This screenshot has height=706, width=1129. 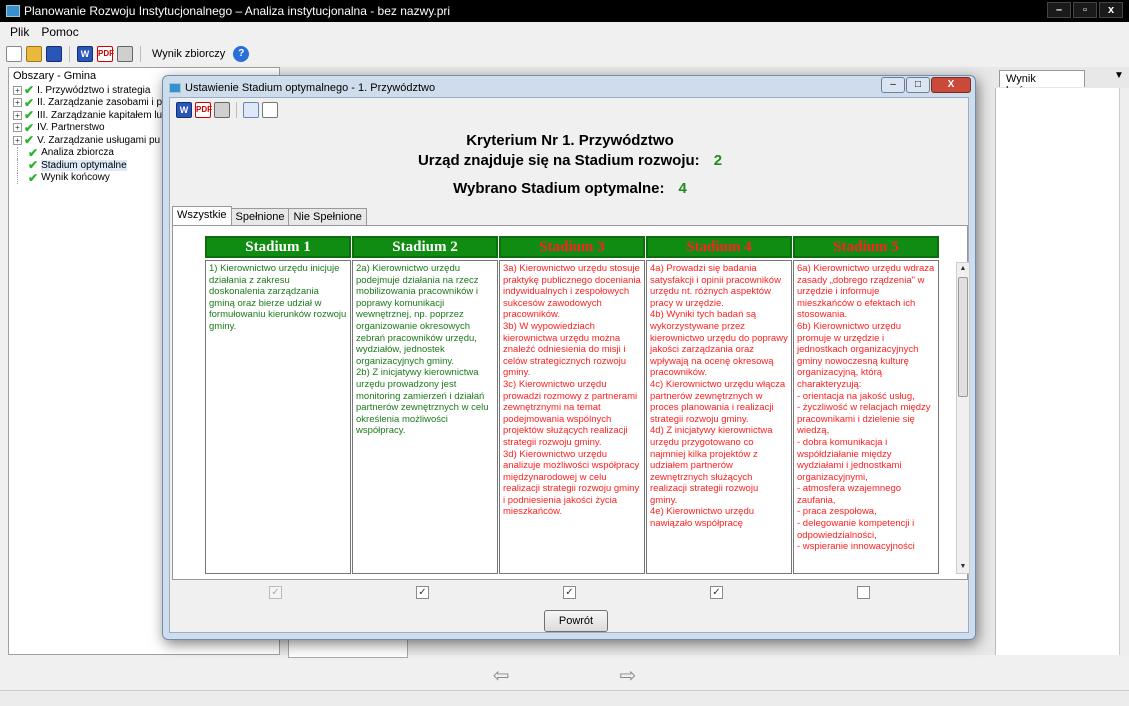 What do you see at coordinates (1111, 10) in the screenshot?
I see `close-button: x` at bounding box center [1111, 10].